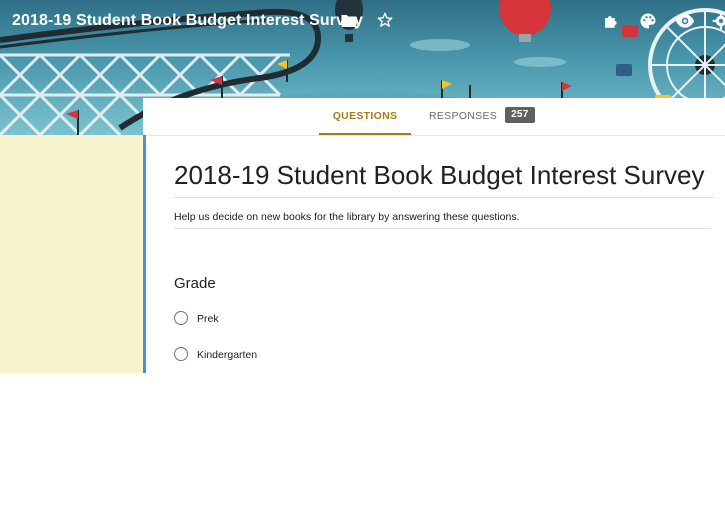 This screenshot has width=725, height=507. Describe the element at coordinates (195, 283) in the screenshot. I see `question-title: Grade` at that location.